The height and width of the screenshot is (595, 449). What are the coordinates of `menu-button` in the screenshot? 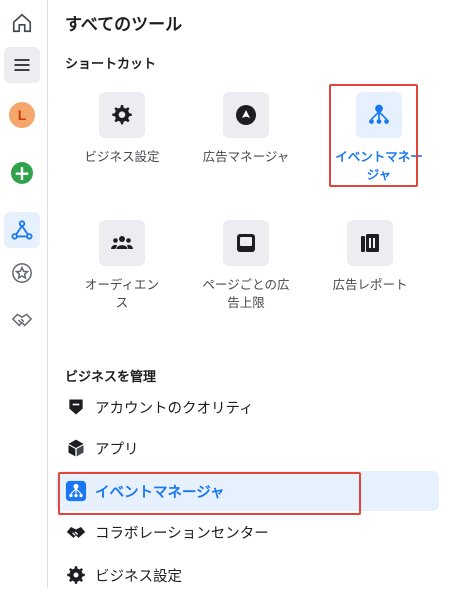 It's located at (22, 65).